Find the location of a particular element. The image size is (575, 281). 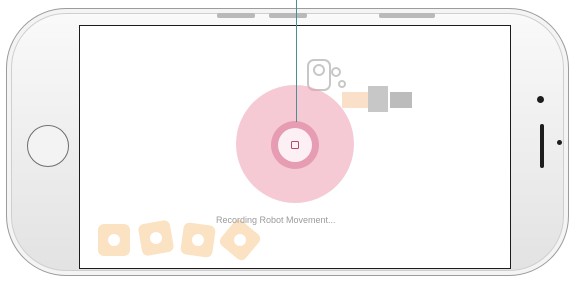

power-button is located at coordinates (407, 15).